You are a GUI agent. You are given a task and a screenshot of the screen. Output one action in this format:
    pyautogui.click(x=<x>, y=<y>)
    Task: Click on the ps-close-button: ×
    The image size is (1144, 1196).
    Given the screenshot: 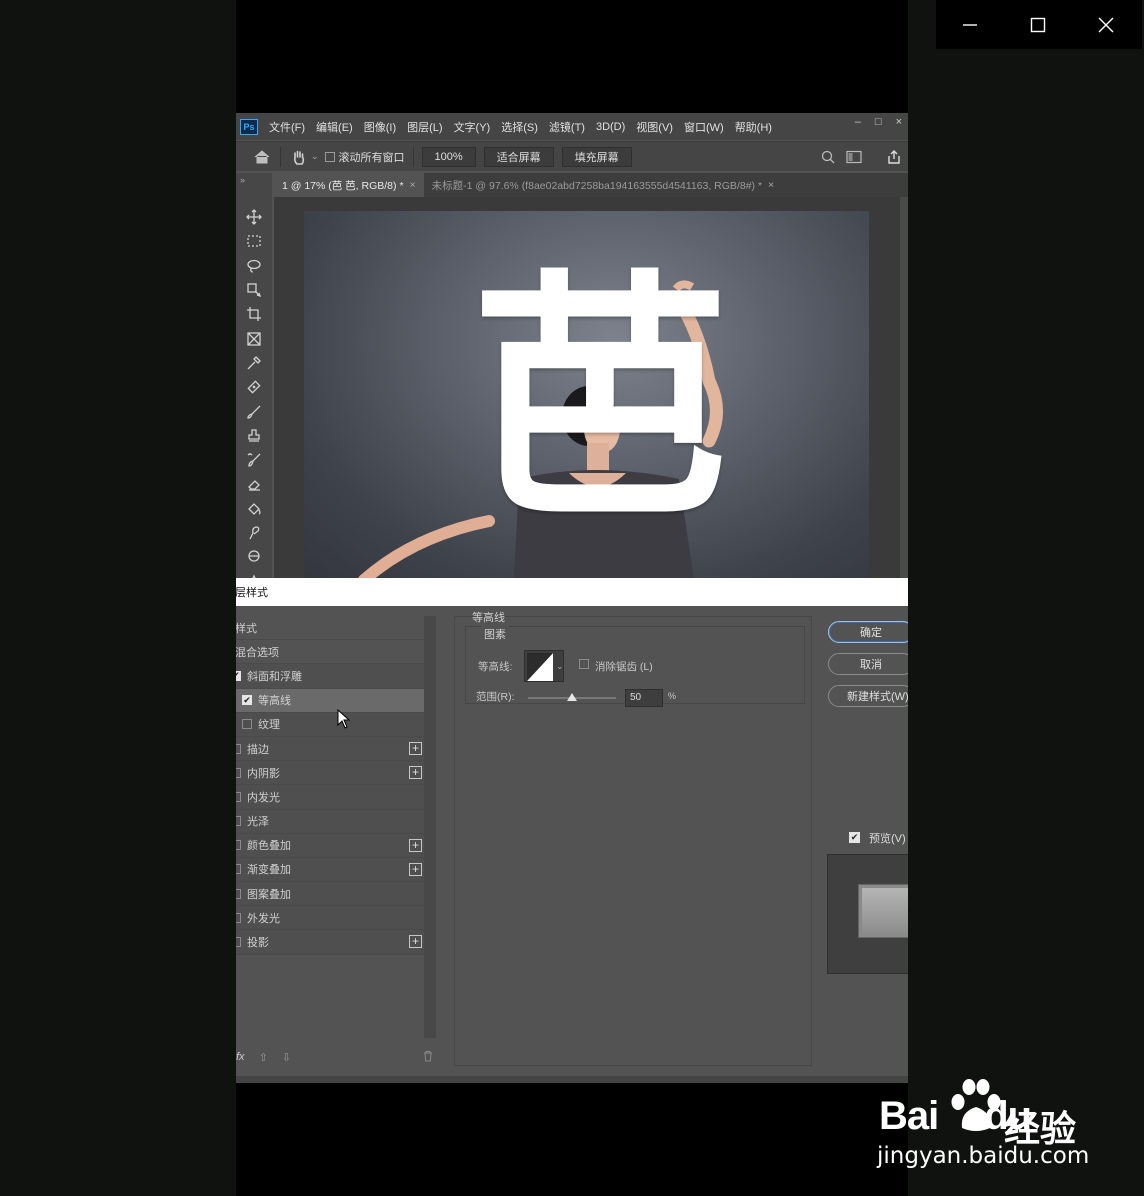 What is the action you would take?
    pyautogui.click(x=899, y=122)
    